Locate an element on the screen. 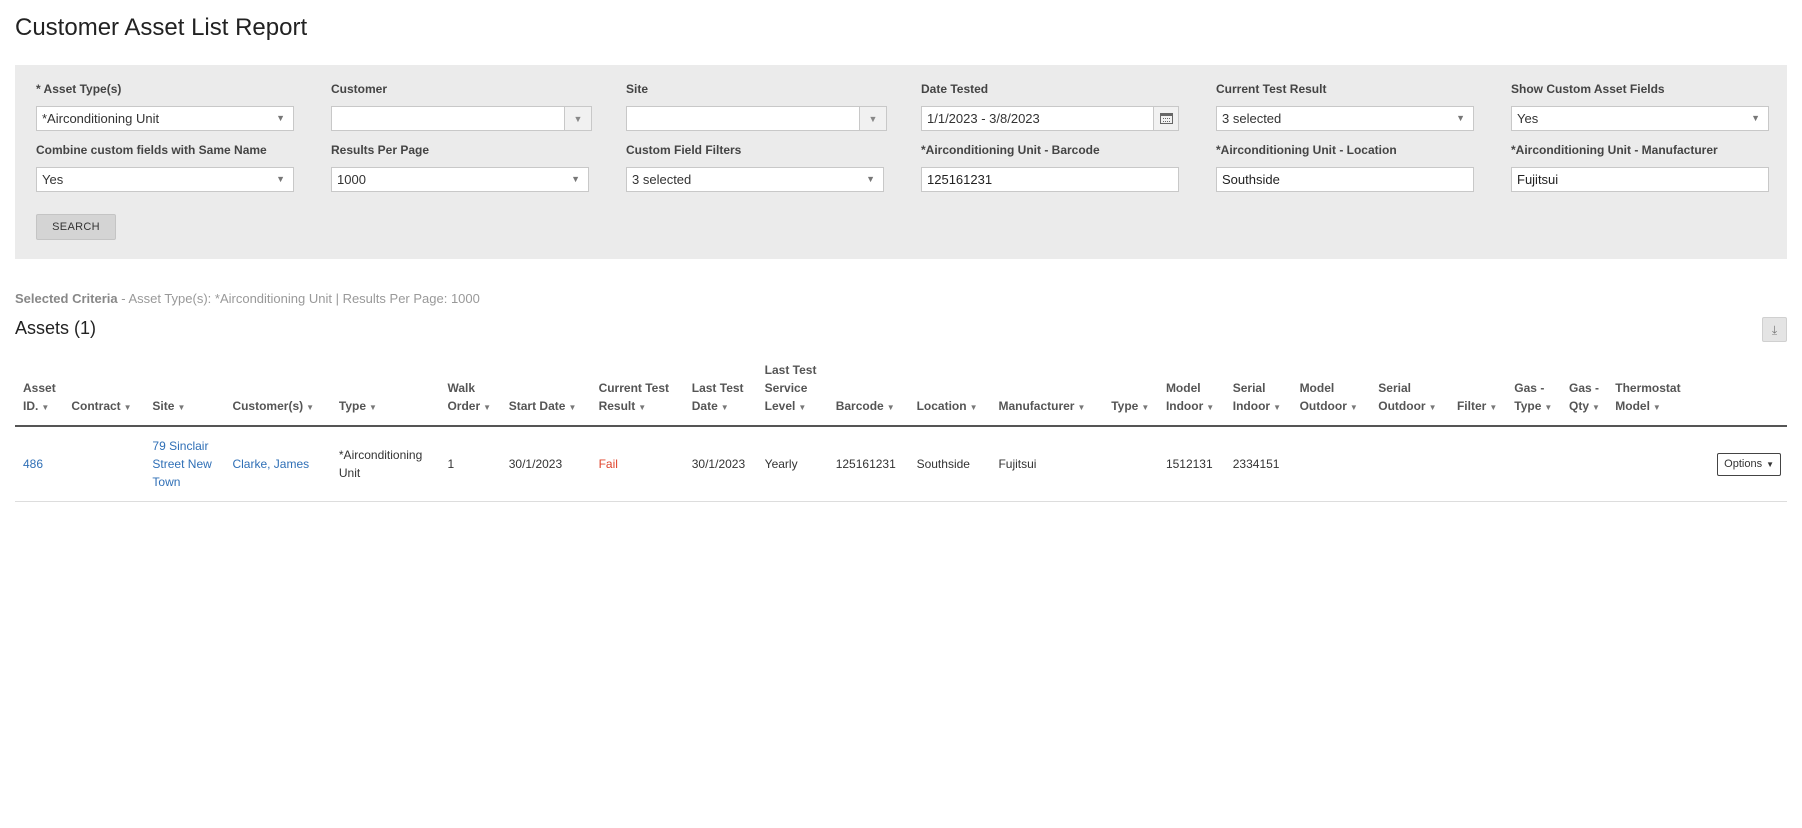 The width and height of the screenshot is (1802, 828). options-button: Options ▼ is located at coordinates (1749, 464).